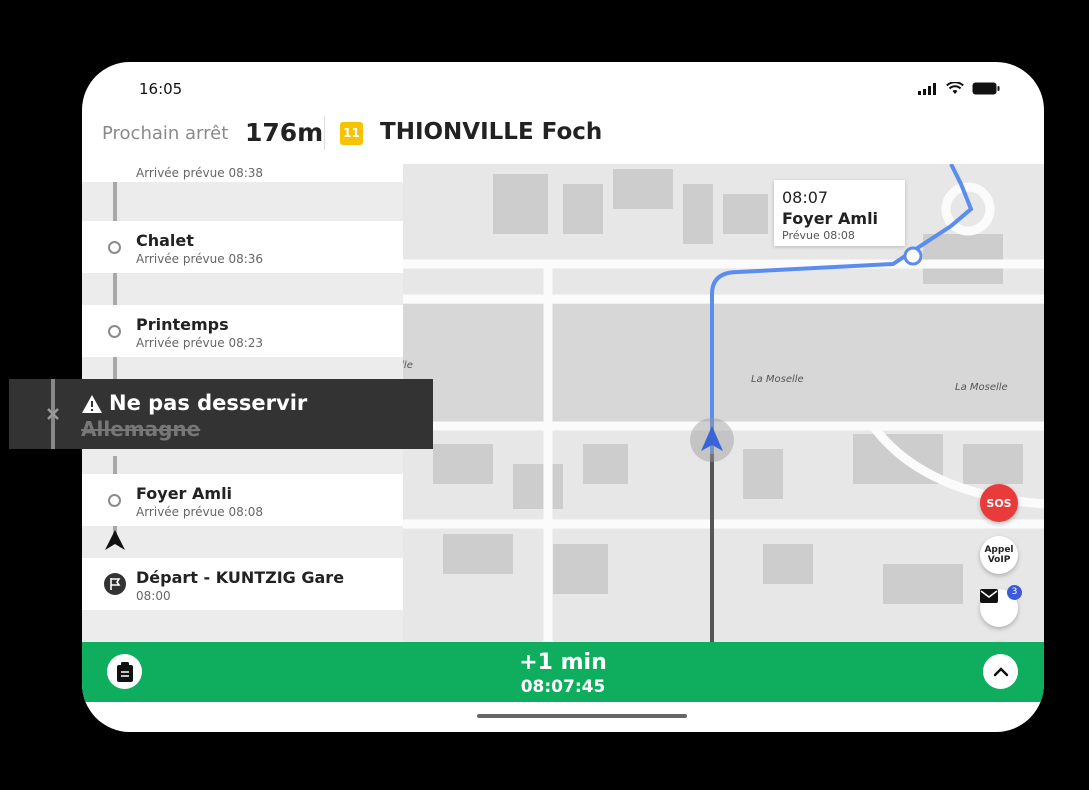  Describe the element at coordinates (491, 132) in the screenshot. I see `next-stop-name: THIONVILLE Foch` at that location.